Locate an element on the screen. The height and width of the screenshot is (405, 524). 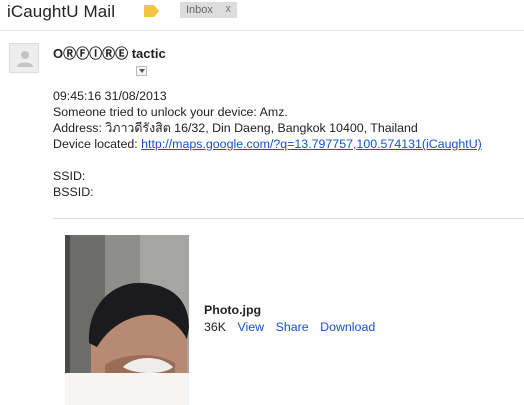
email-subject: iCaughtU Mail is located at coordinates (61, 11).